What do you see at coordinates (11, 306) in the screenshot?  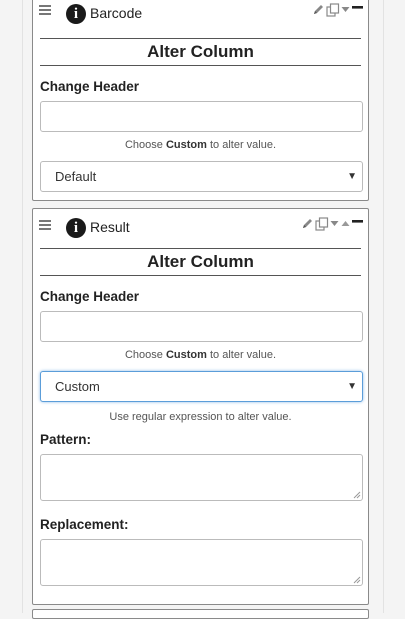 I see `left-gutter` at bounding box center [11, 306].